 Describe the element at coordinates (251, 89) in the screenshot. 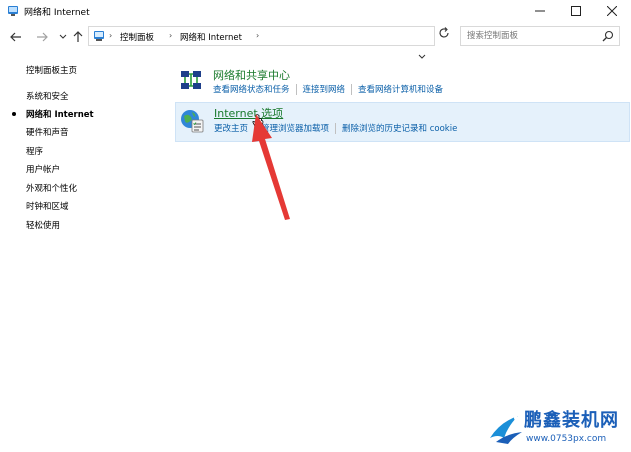

I see `view-network-status-link: 查看网络状态和任务` at that location.